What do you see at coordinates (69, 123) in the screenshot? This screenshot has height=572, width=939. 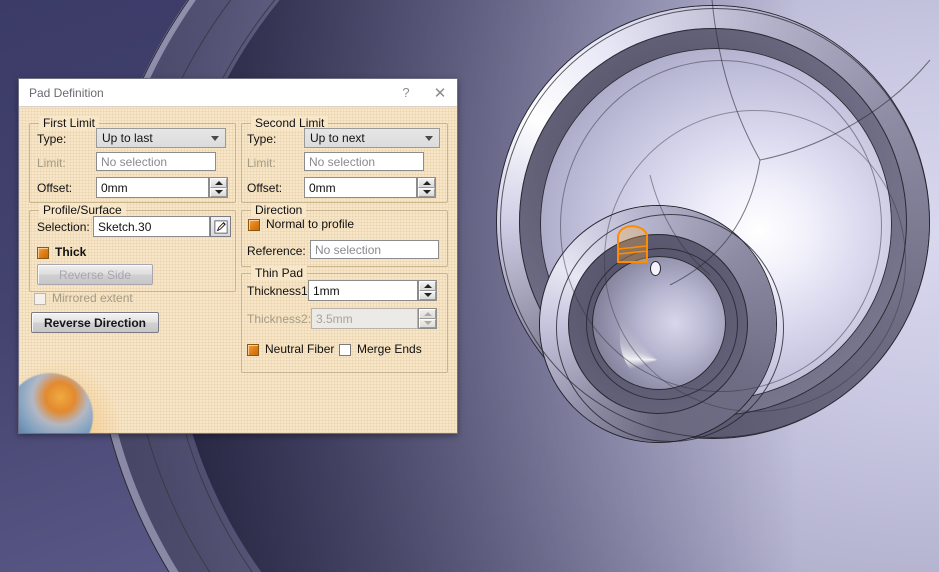 I see `first-limit-group-title: First Limit` at bounding box center [69, 123].